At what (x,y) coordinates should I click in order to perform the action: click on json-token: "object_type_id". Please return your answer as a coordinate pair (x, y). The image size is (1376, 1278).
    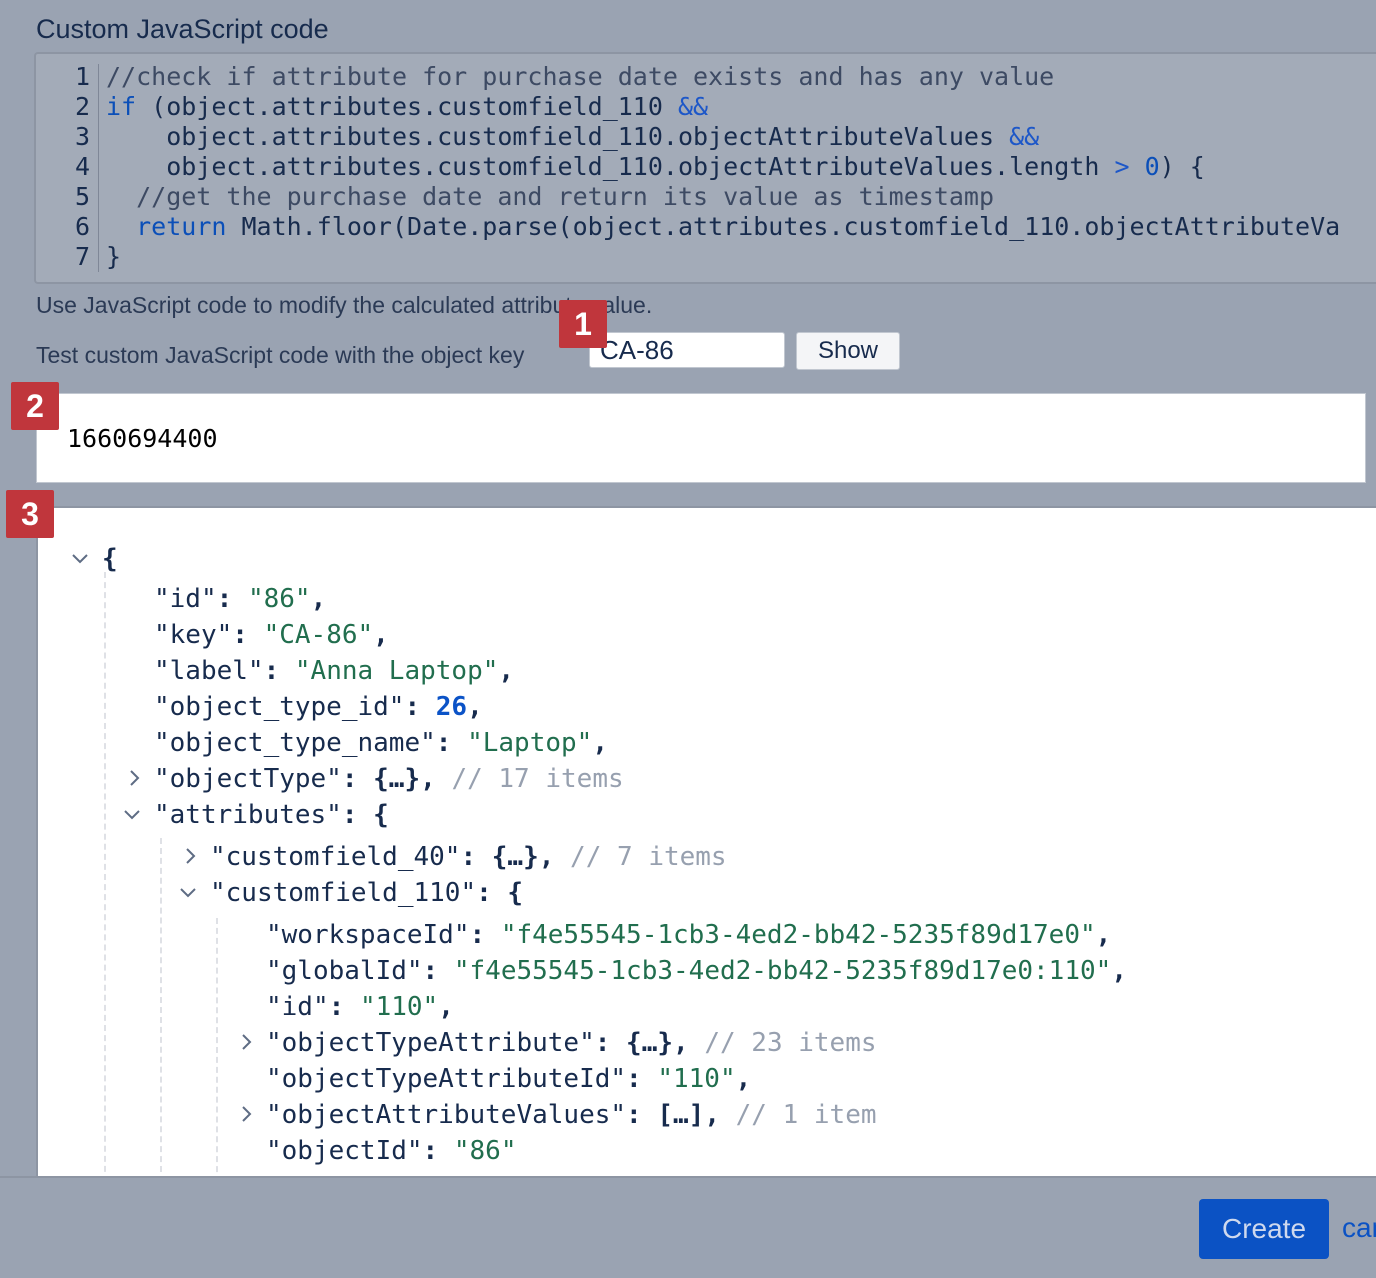
    Looking at the image, I should click on (279, 707).